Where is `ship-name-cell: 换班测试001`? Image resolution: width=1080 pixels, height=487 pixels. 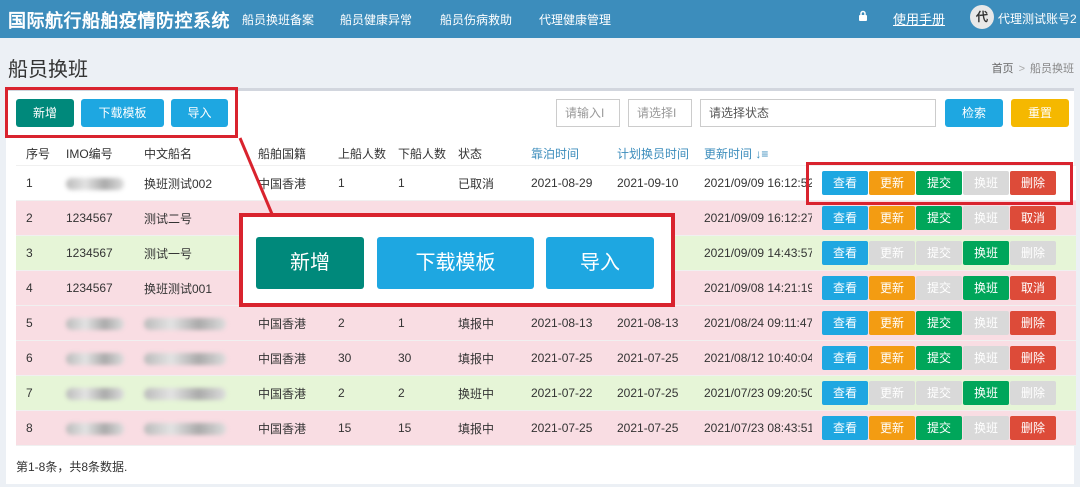
ship-name-cell: 换班测试001 is located at coordinates (191, 288).